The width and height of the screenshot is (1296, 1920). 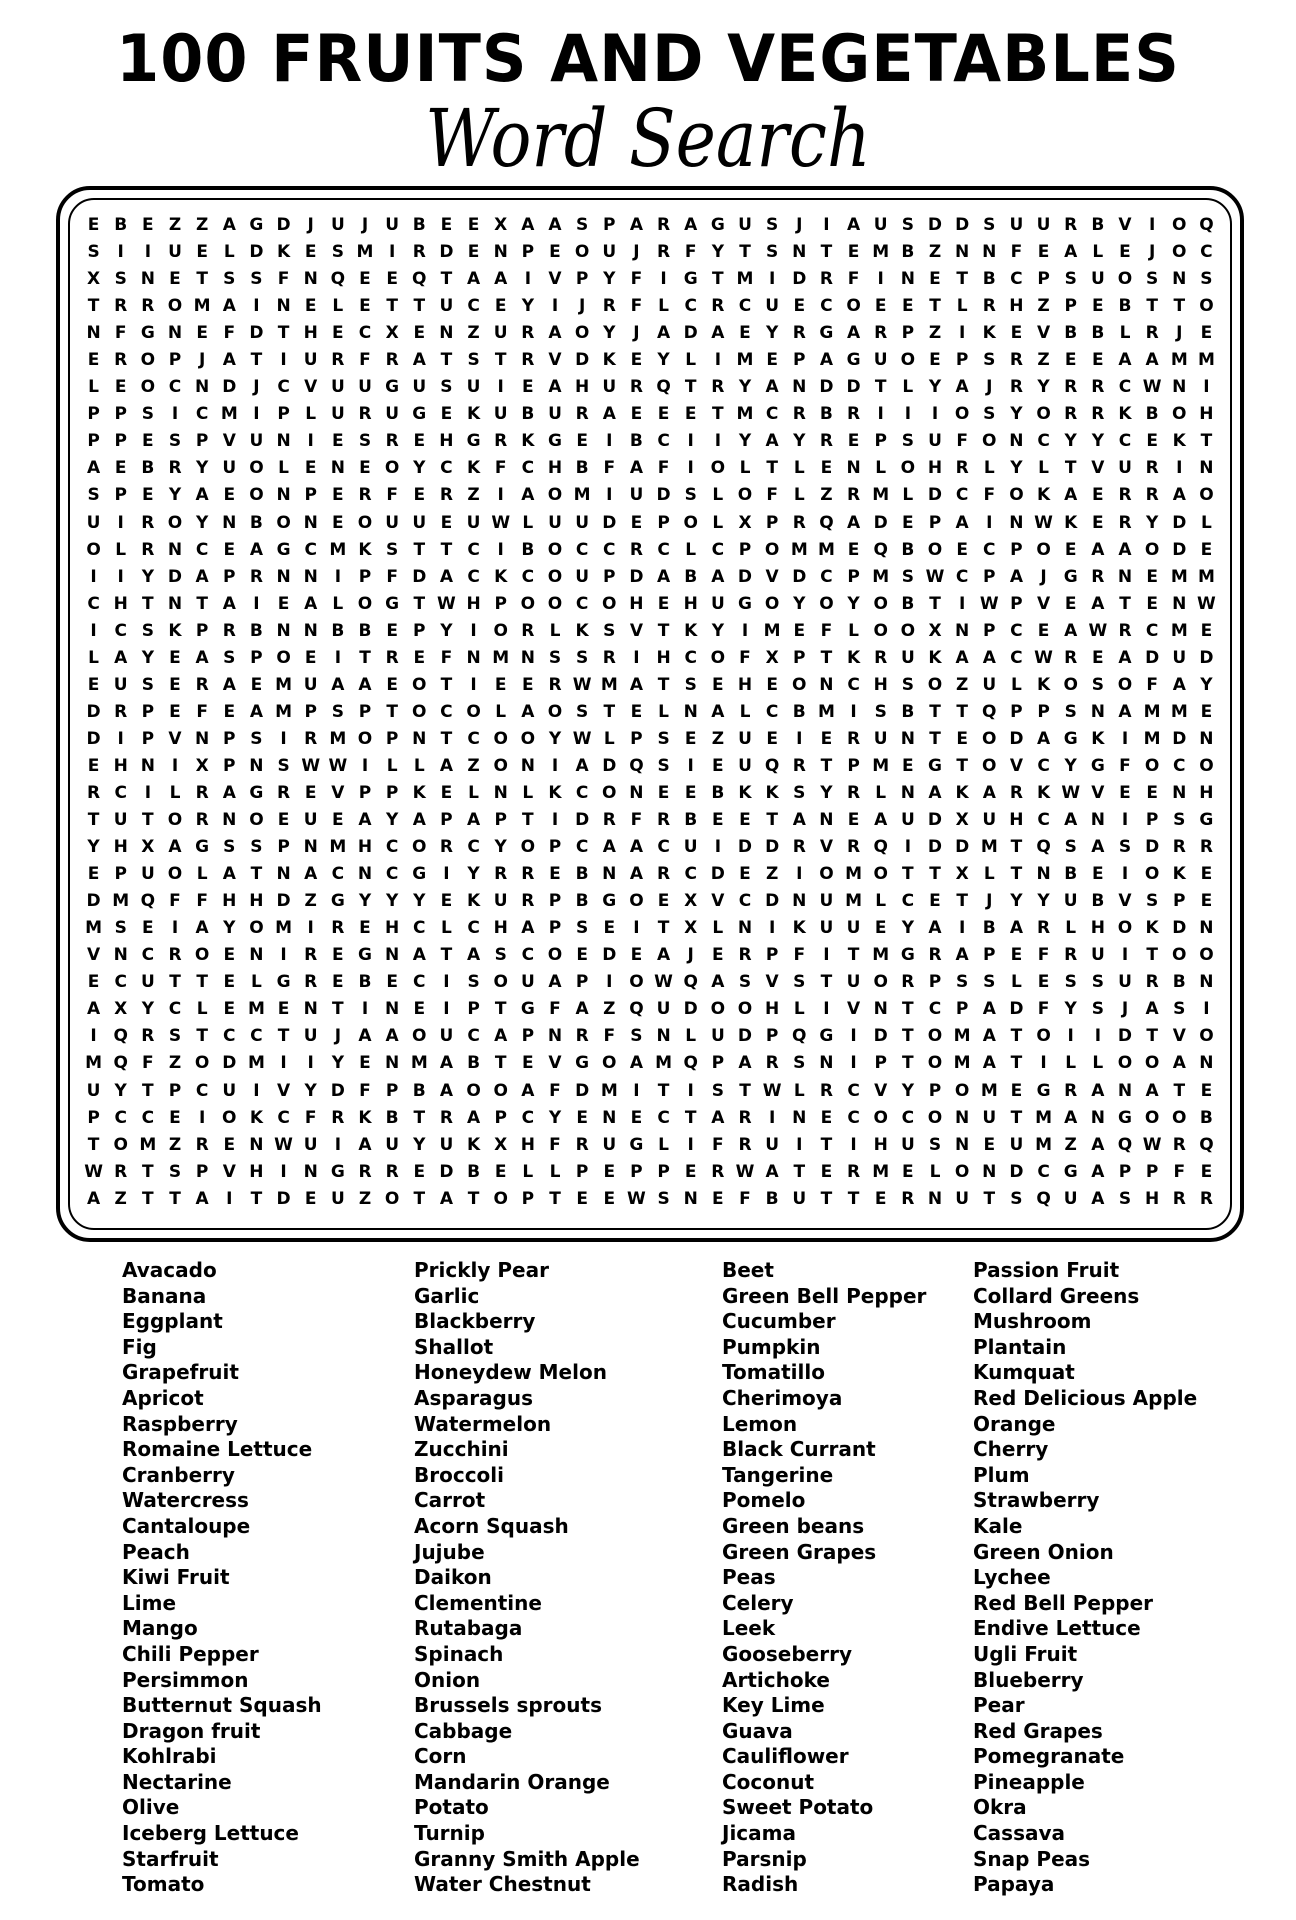 I want to click on grid-letter: K, so click(x=473, y=901).